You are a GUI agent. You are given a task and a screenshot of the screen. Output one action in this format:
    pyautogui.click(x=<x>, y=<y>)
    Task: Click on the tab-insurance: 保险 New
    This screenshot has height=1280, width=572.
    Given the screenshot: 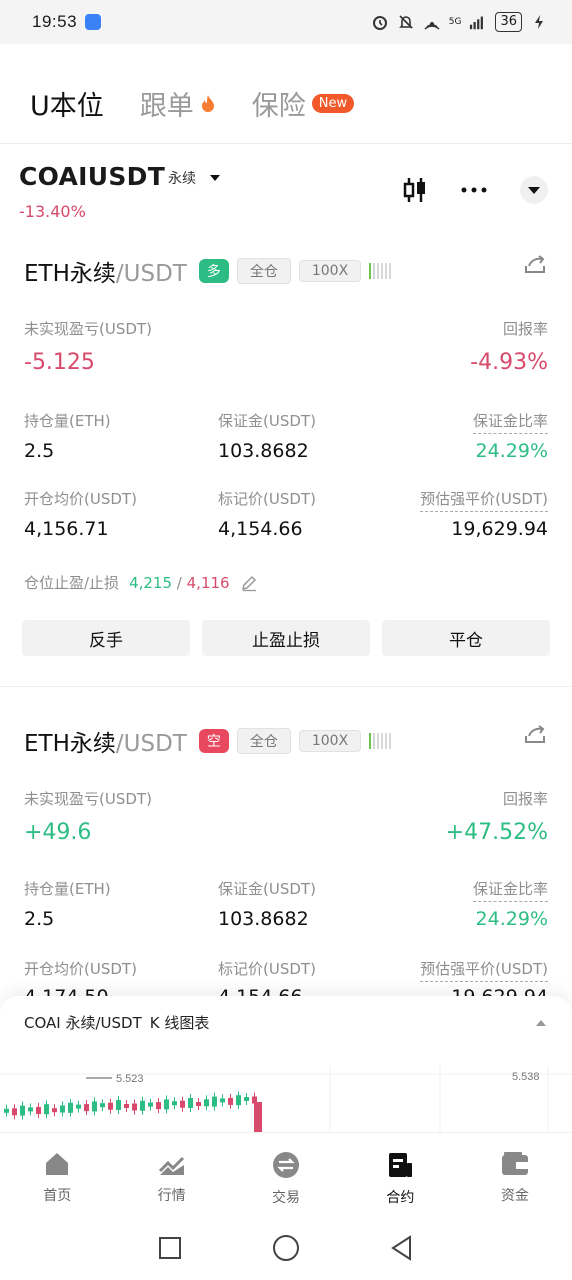 What is the action you would take?
    pyautogui.click(x=303, y=103)
    